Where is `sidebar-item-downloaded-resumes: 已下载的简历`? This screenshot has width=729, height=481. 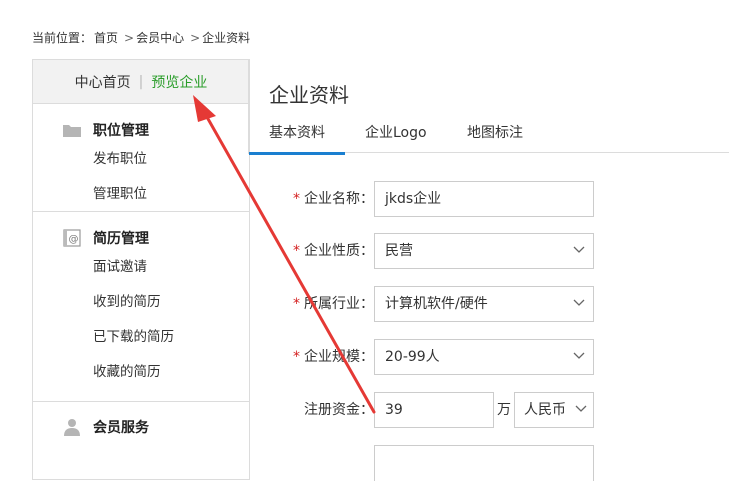 sidebar-item-downloaded-resumes: 已下载的简历 is located at coordinates (141, 337).